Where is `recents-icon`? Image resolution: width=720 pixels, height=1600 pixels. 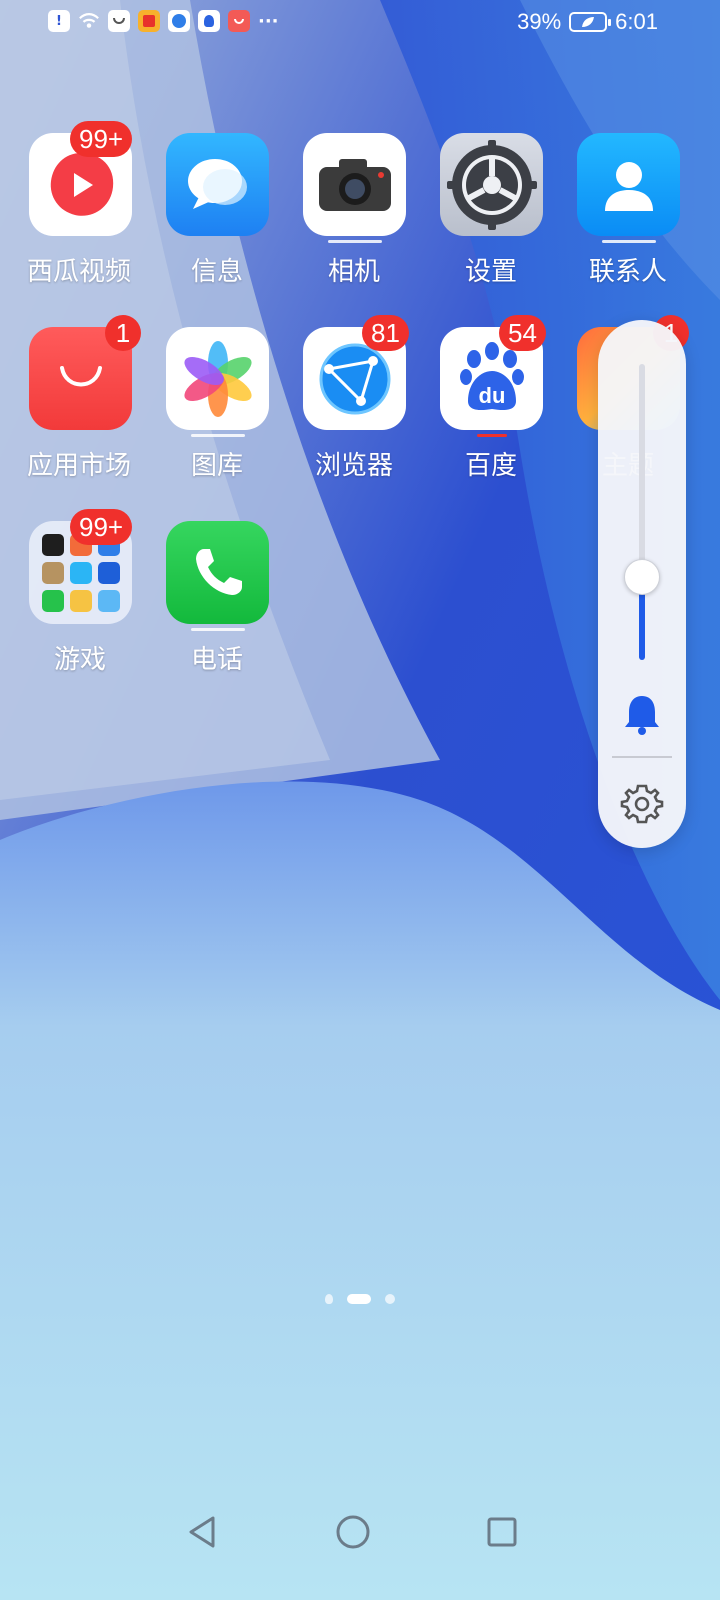 recents-icon is located at coordinates (502, 1532).